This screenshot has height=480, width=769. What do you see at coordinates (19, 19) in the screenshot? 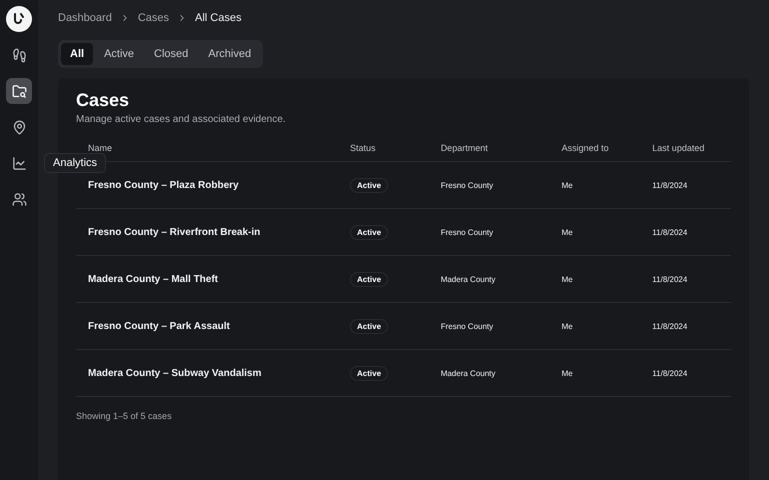
I see `logo-icon` at bounding box center [19, 19].